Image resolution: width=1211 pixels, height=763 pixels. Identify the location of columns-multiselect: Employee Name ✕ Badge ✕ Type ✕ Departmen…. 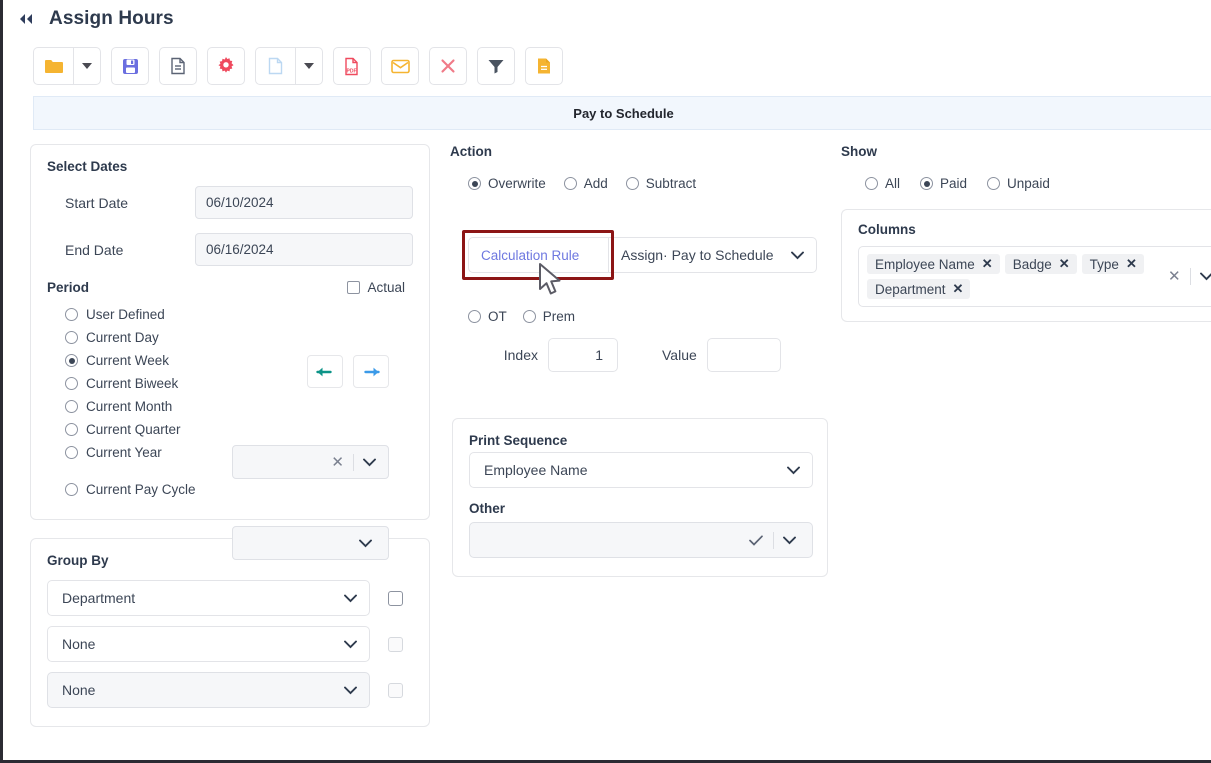
(1034, 276).